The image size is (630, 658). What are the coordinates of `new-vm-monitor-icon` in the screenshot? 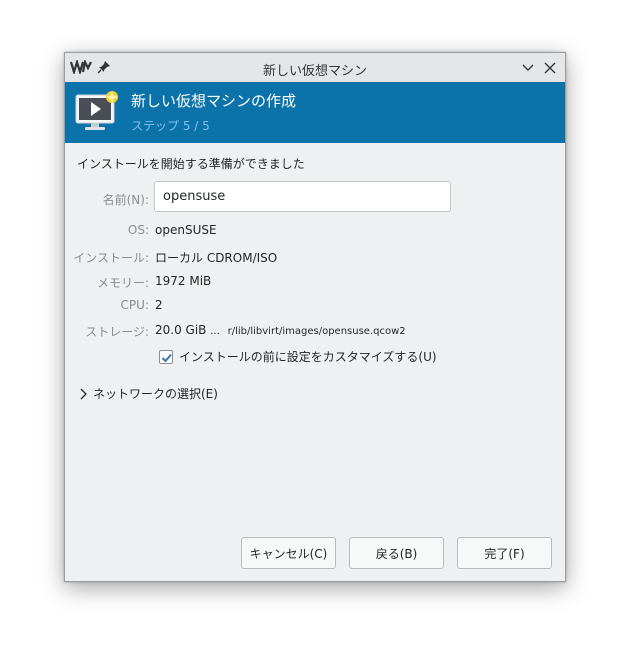 It's located at (96, 110).